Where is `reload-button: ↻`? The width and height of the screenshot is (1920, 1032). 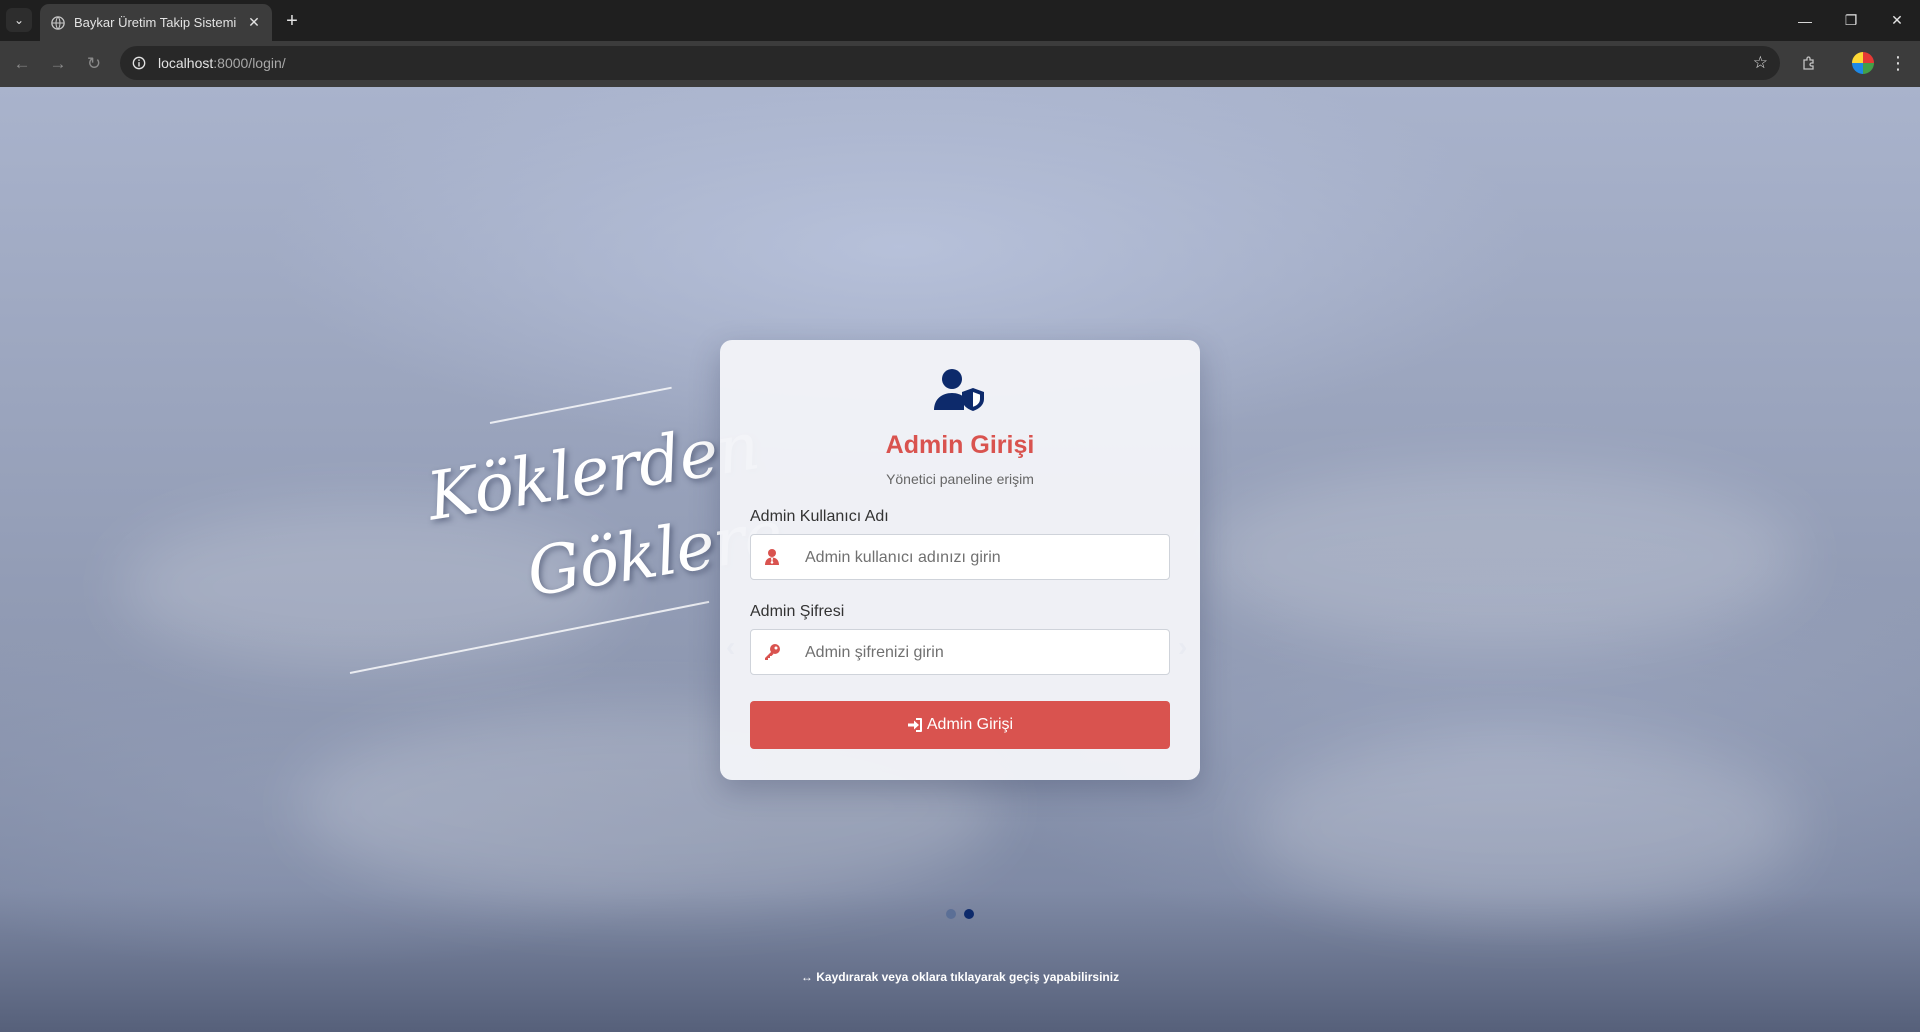
reload-button: ↻ is located at coordinates (94, 64).